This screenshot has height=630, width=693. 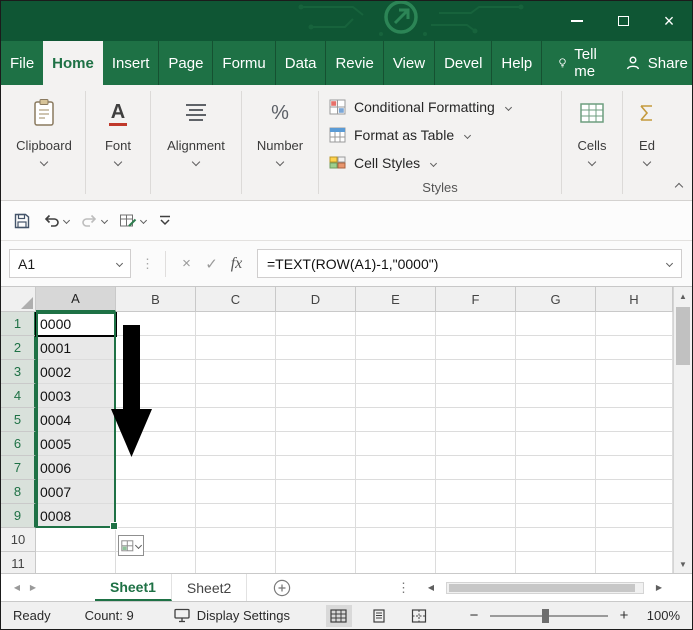 I want to click on cell-F9, so click(x=476, y=516).